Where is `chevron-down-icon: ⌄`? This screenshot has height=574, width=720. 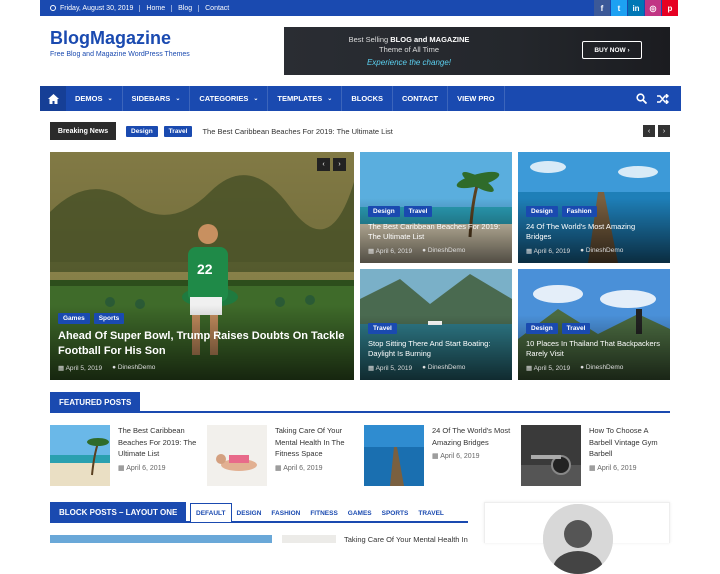 chevron-down-icon: ⌄ is located at coordinates (330, 99).